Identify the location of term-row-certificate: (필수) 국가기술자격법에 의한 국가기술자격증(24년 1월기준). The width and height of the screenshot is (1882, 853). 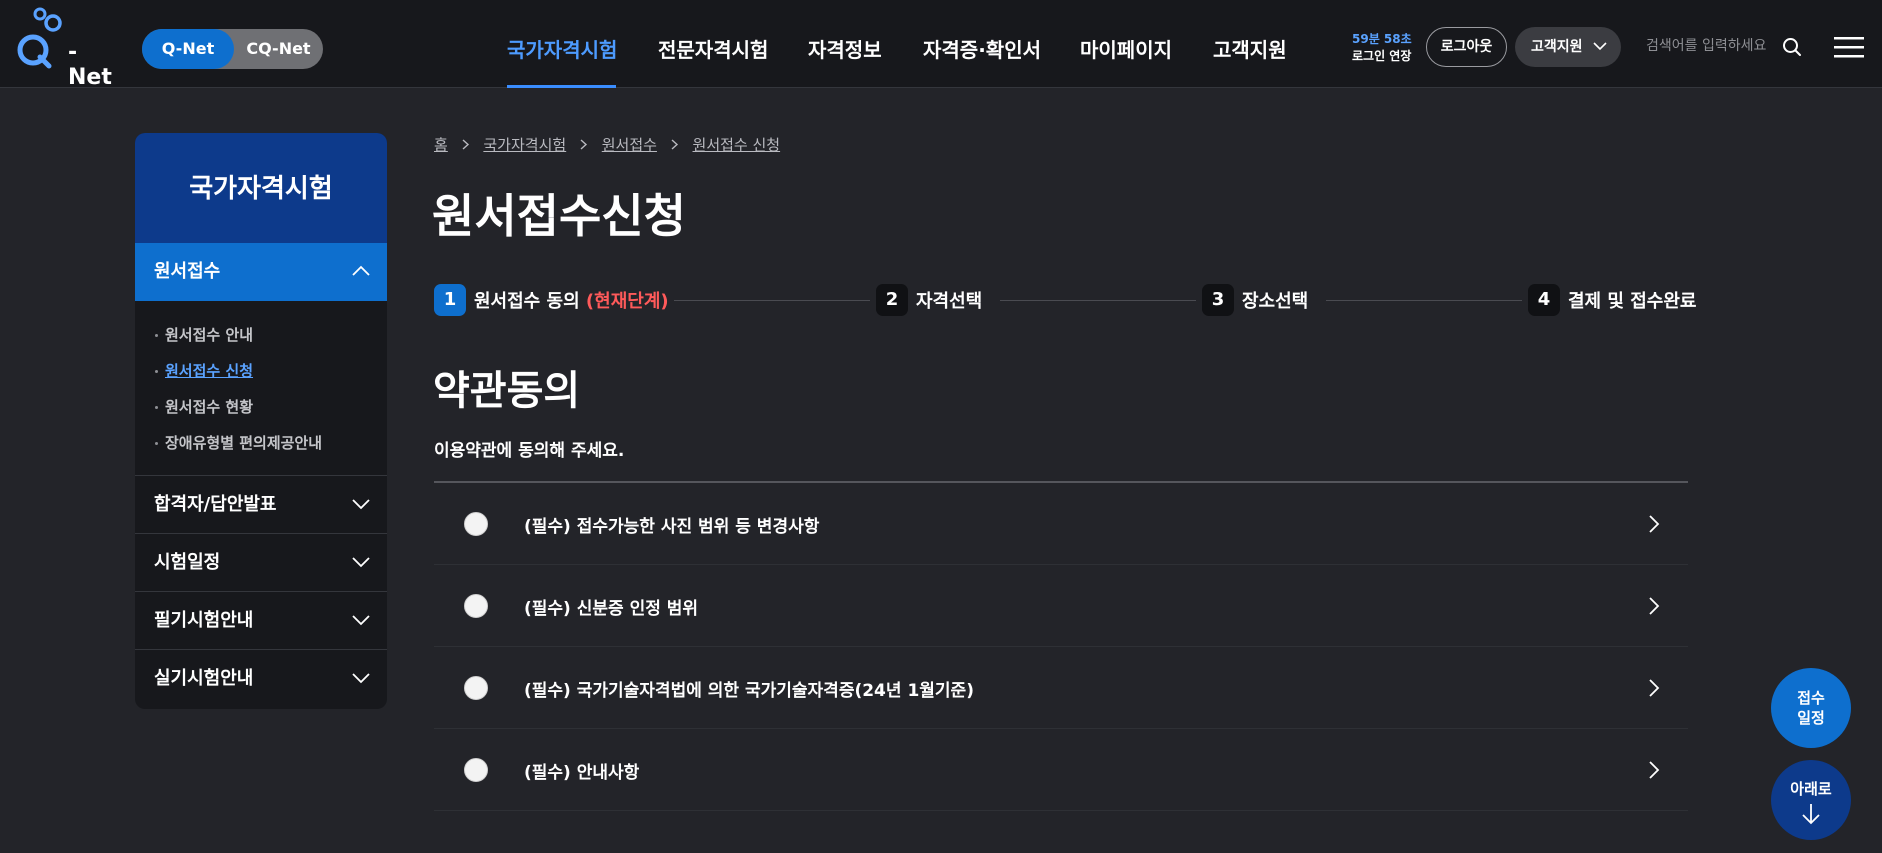
(1061, 688).